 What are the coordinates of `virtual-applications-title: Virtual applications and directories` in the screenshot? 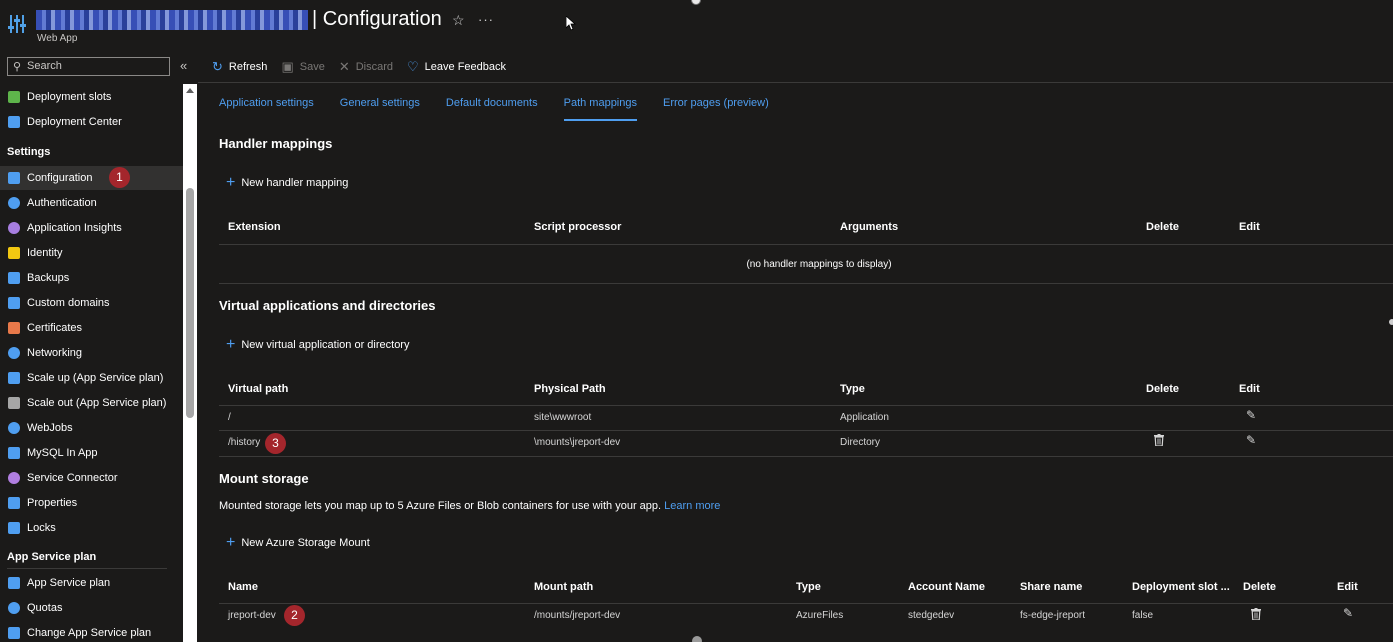 It's located at (327, 305).